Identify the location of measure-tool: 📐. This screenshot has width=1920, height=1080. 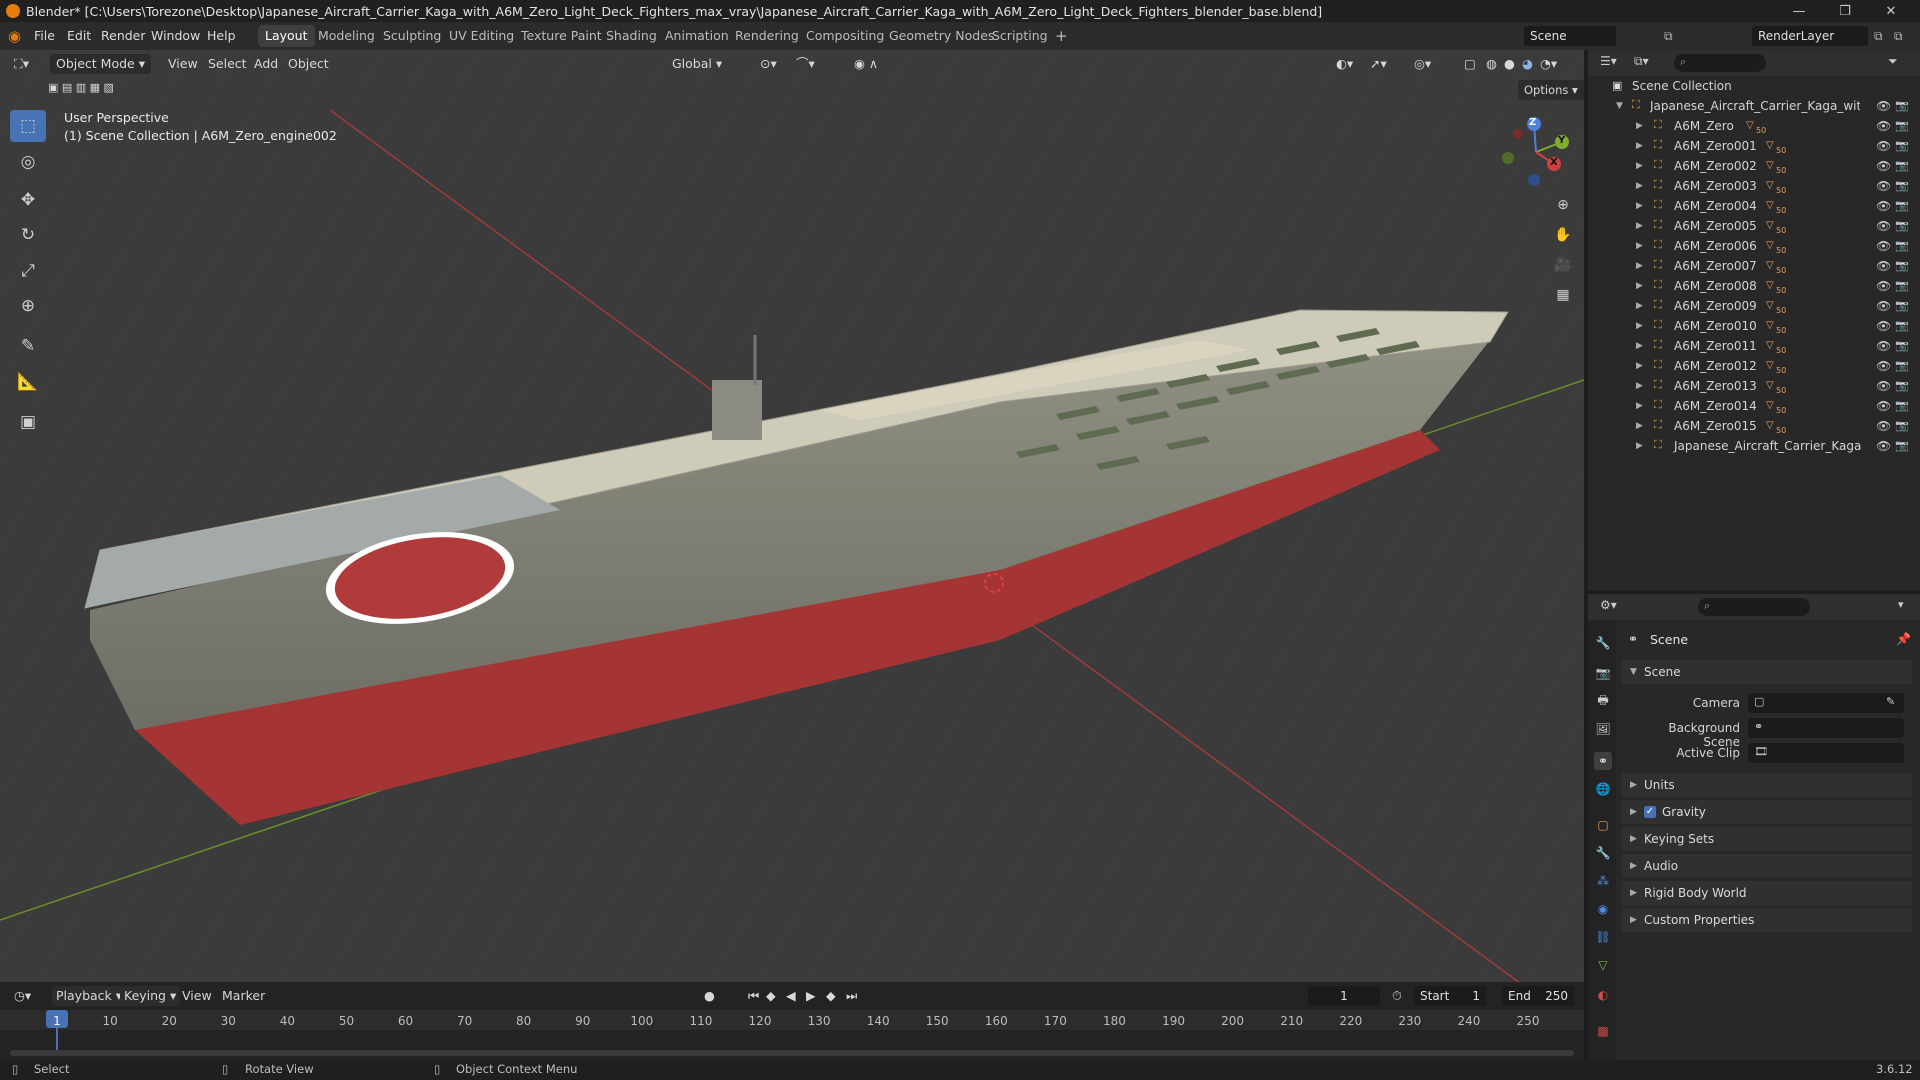
(28, 382).